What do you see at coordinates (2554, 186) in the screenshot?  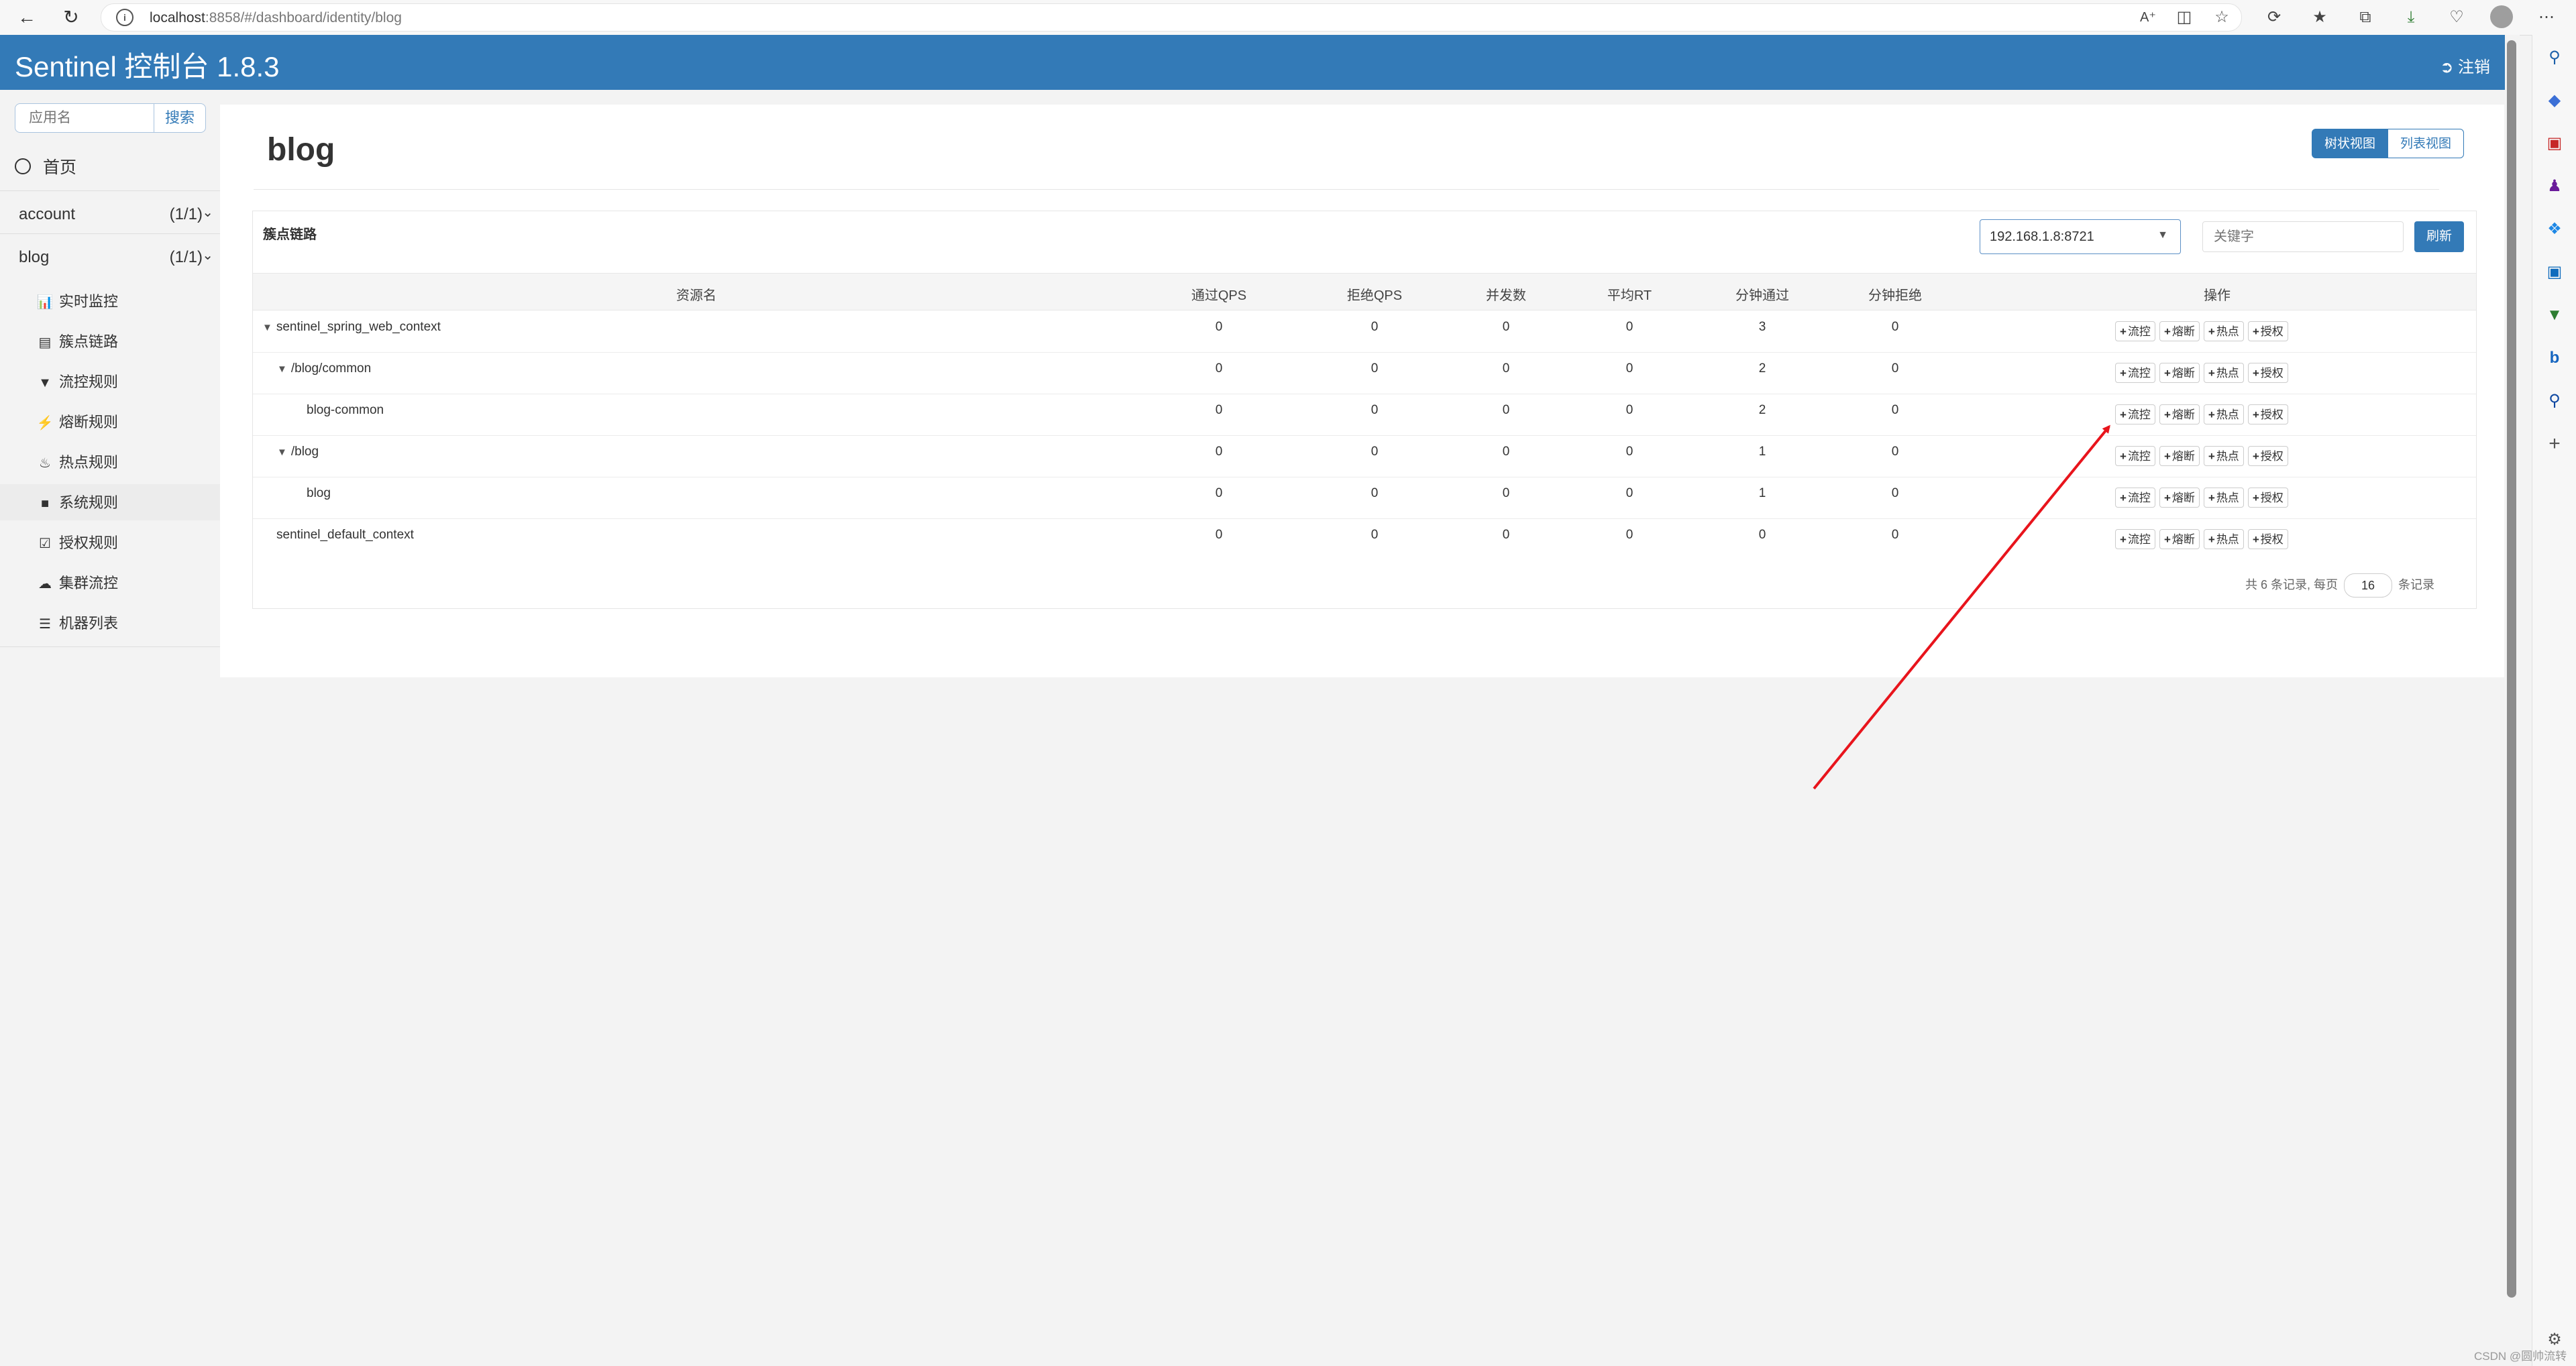 I see `persons-icon: ♟` at bounding box center [2554, 186].